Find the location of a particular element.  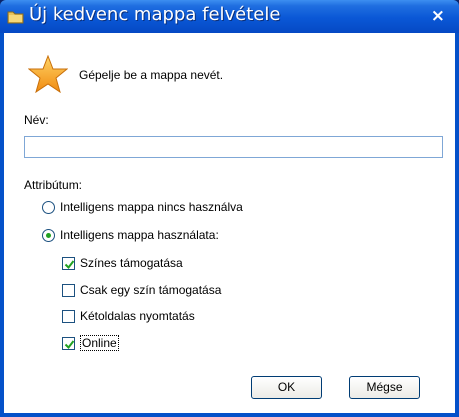

checkbox-duplex-printing: Kétoldalas nyomtatás is located at coordinates (128, 316).